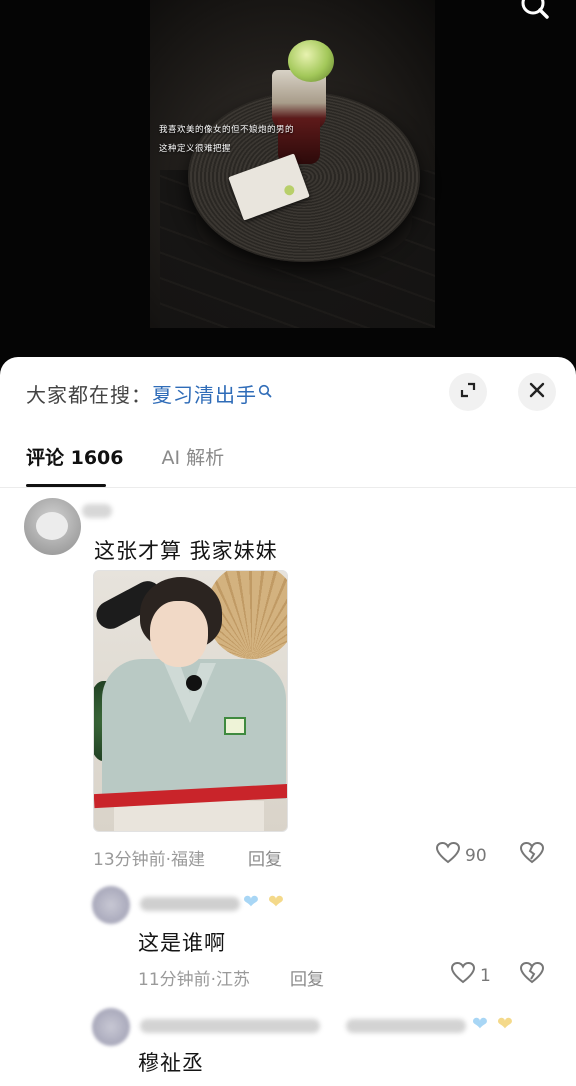  I want to click on like-button: 90, so click(461, 855).